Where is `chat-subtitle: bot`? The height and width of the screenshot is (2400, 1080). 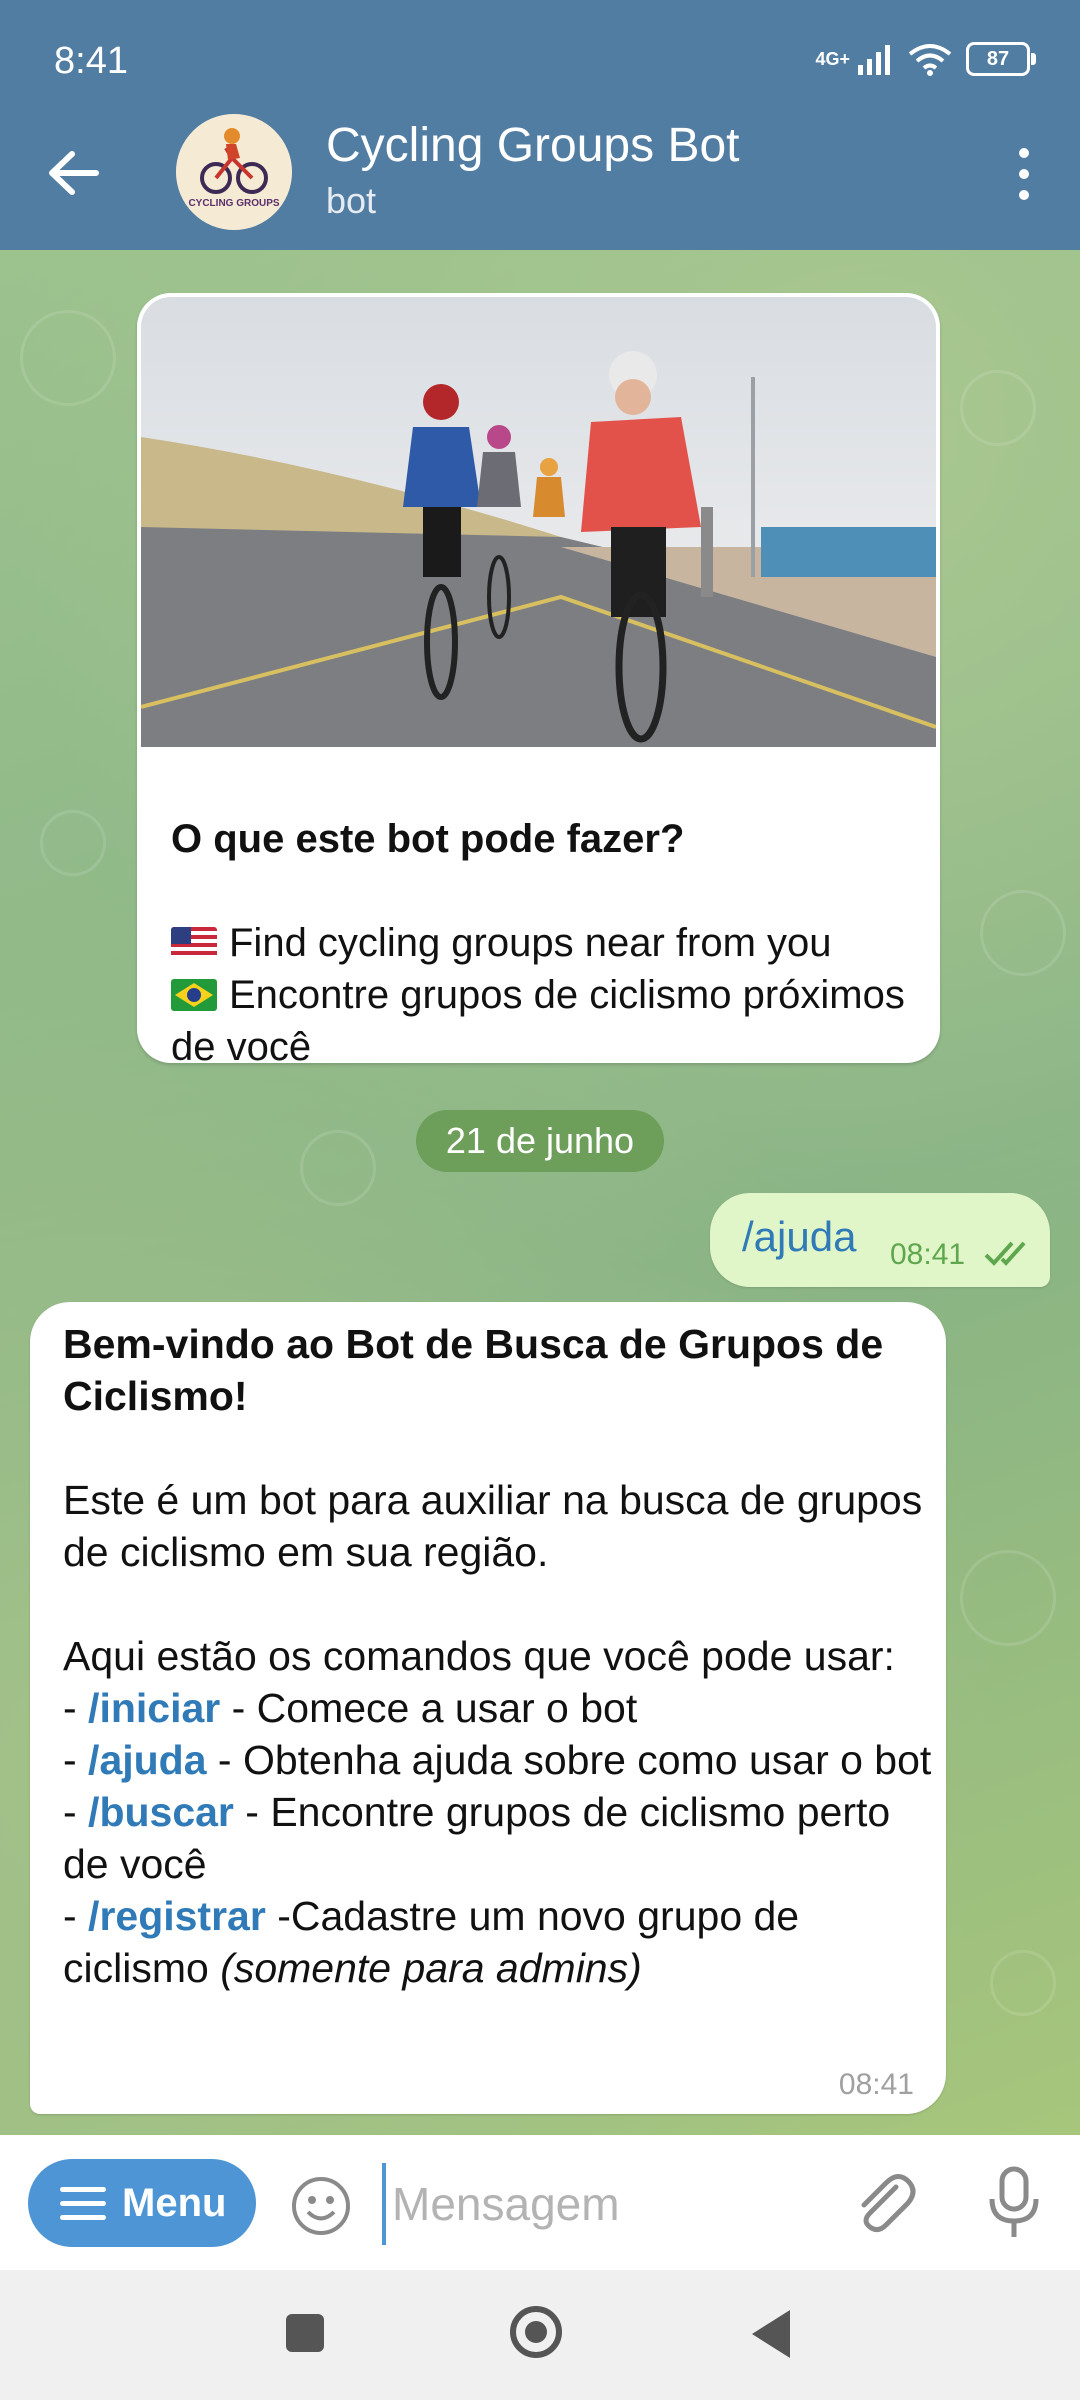 chat-subtitle: bot is located at coordinates (351, 200).